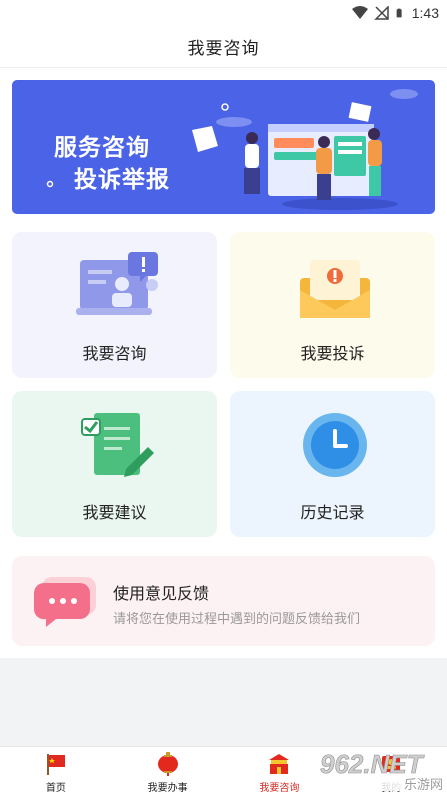 The width and height of the screenshot is (447, 794). I want to click on tab-profile-label: 我的, so click(391, 788).